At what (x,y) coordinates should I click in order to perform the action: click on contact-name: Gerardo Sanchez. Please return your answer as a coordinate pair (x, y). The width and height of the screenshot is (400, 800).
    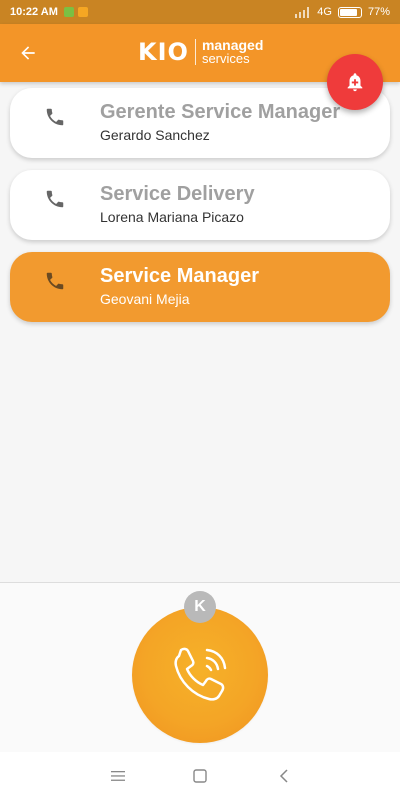
    Looking at the image, I should click on (155, 135).